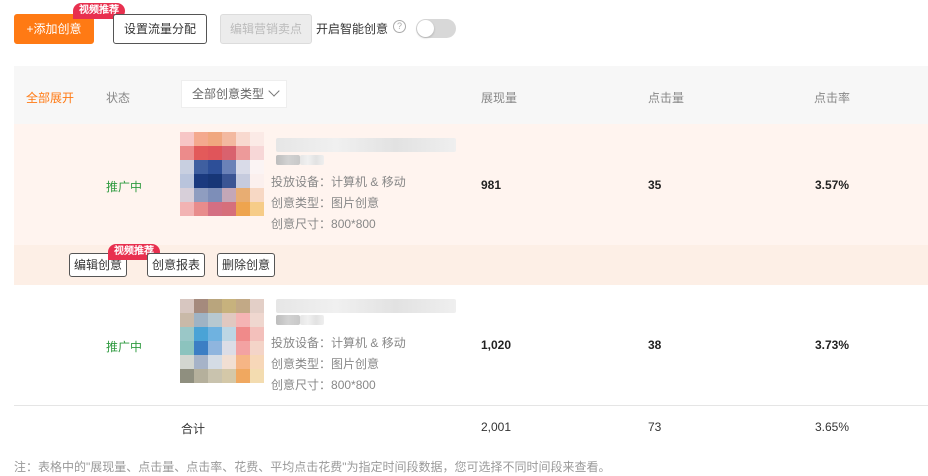 The height and width of the screenshot is (476, 928). Describe the element at coordinates (832, 185) in the screenshot. I see `row-ctr: 3.57%` at that location.